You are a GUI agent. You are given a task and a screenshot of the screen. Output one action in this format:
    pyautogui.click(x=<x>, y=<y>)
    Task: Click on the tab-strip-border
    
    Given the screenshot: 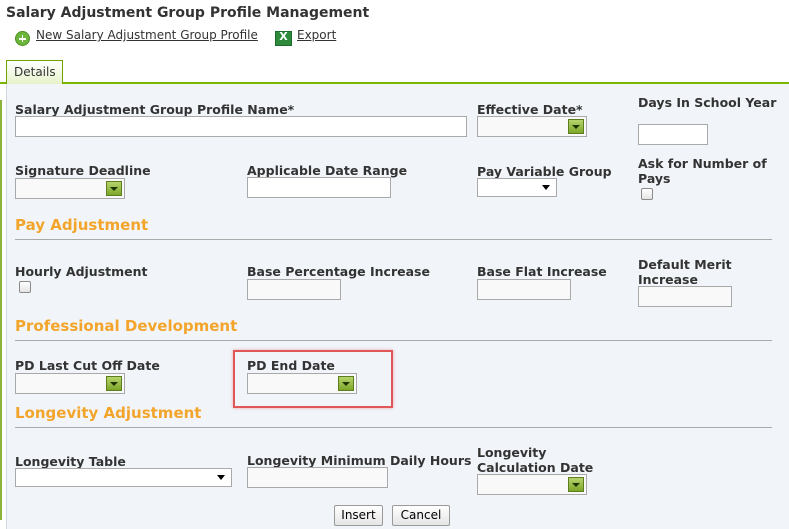 What is the action you would take?
    pyautogui.click(x=394, y=83)
    